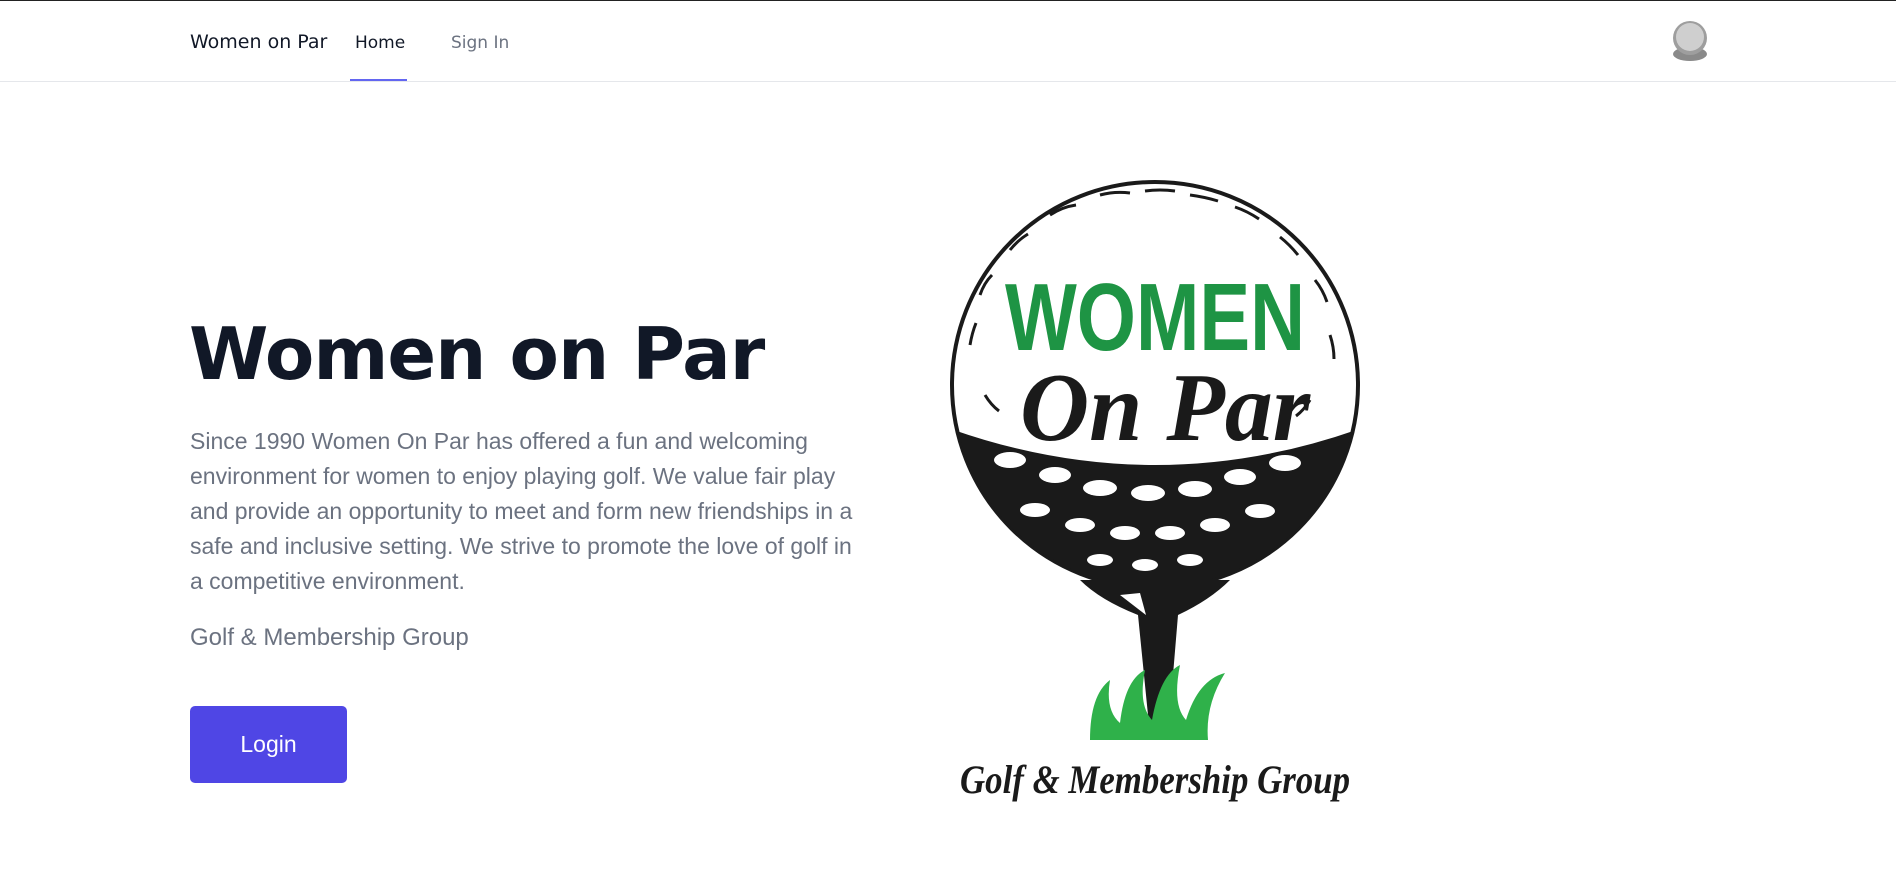  I want to click on brand-name: Women on Par, so click(258, 42).